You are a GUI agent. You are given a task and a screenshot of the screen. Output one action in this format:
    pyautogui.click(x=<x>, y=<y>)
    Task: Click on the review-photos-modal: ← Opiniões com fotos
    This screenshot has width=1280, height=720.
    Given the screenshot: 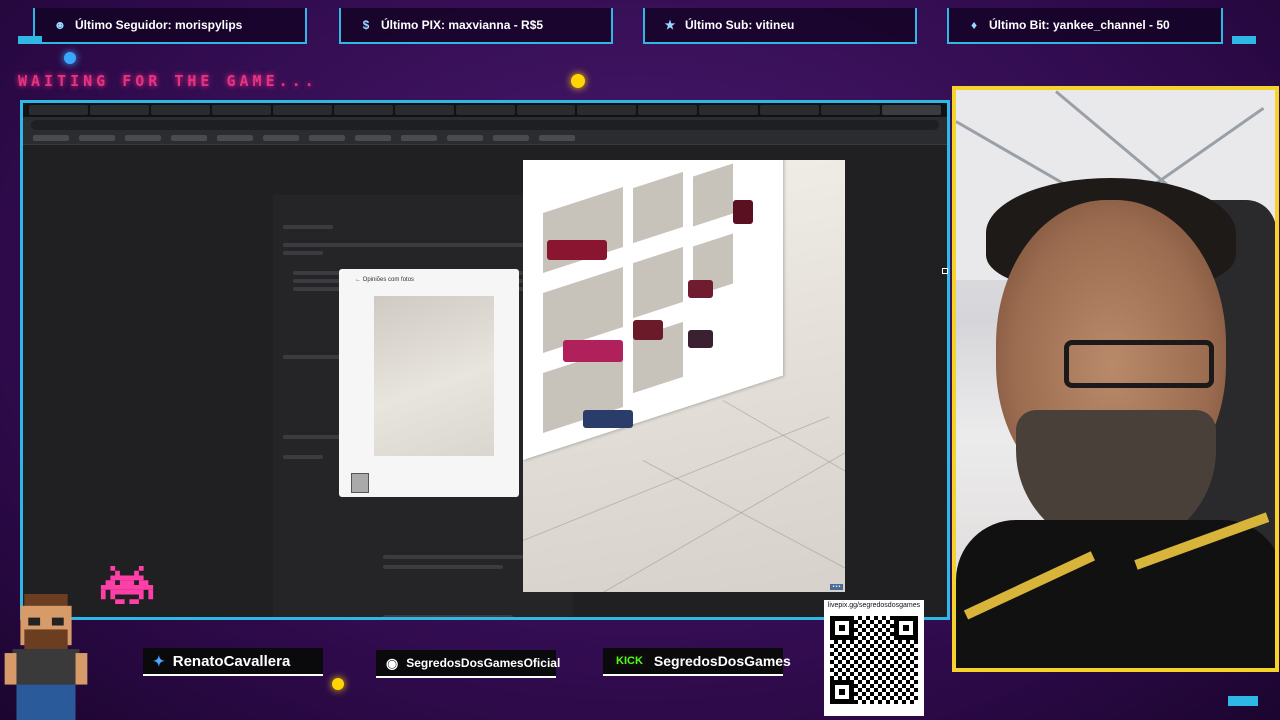 What is the action you would take?
    pyautogui.click(x=429, y=383)
    